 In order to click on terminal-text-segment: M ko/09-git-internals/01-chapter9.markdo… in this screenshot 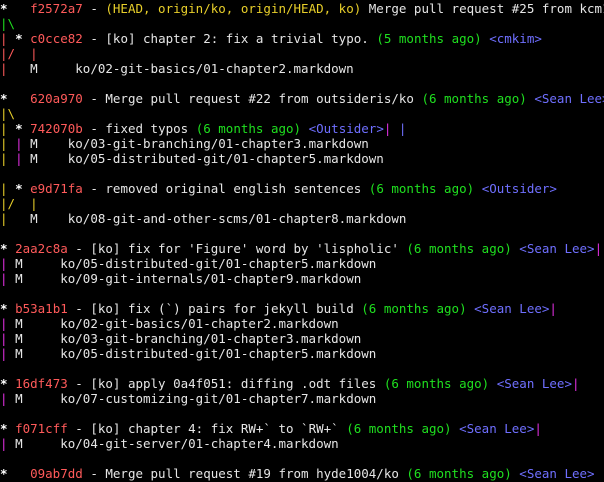, I will do `click(188, 278)`.